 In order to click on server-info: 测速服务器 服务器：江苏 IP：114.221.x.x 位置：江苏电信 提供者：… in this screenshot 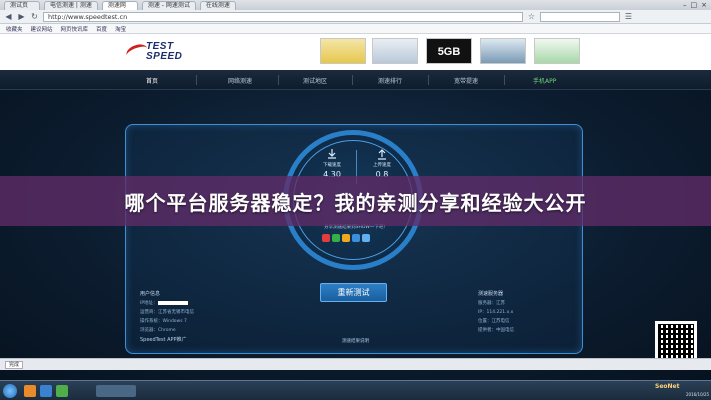, I will do `click(496, 312)`.